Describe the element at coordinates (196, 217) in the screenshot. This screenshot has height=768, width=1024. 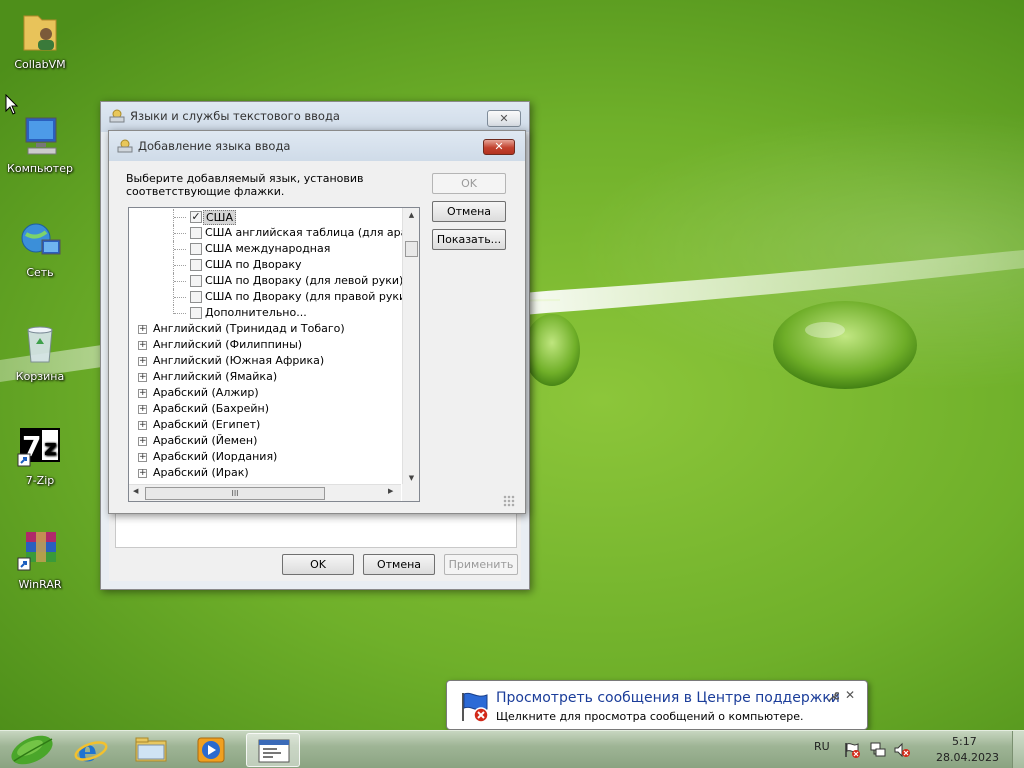
I see `layout-checkbox: ✓` at that location.